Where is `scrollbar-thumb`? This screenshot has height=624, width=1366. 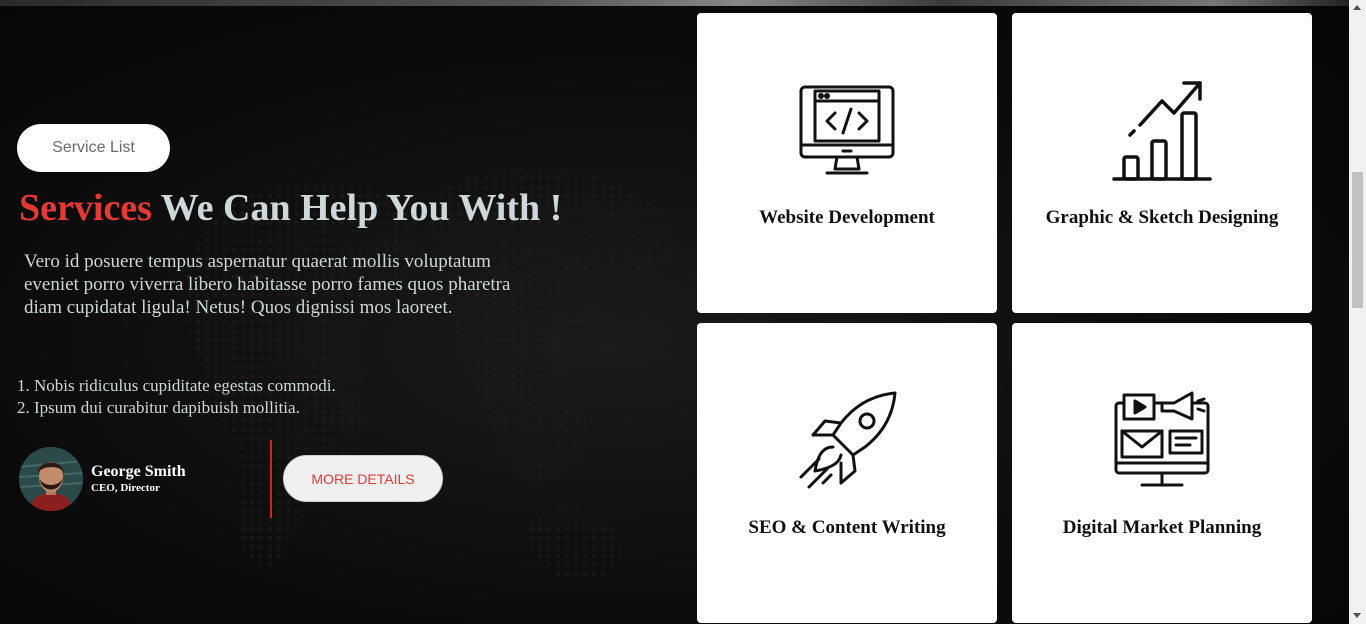
scrollbar-thumb is located at coordinates (1357, 240).